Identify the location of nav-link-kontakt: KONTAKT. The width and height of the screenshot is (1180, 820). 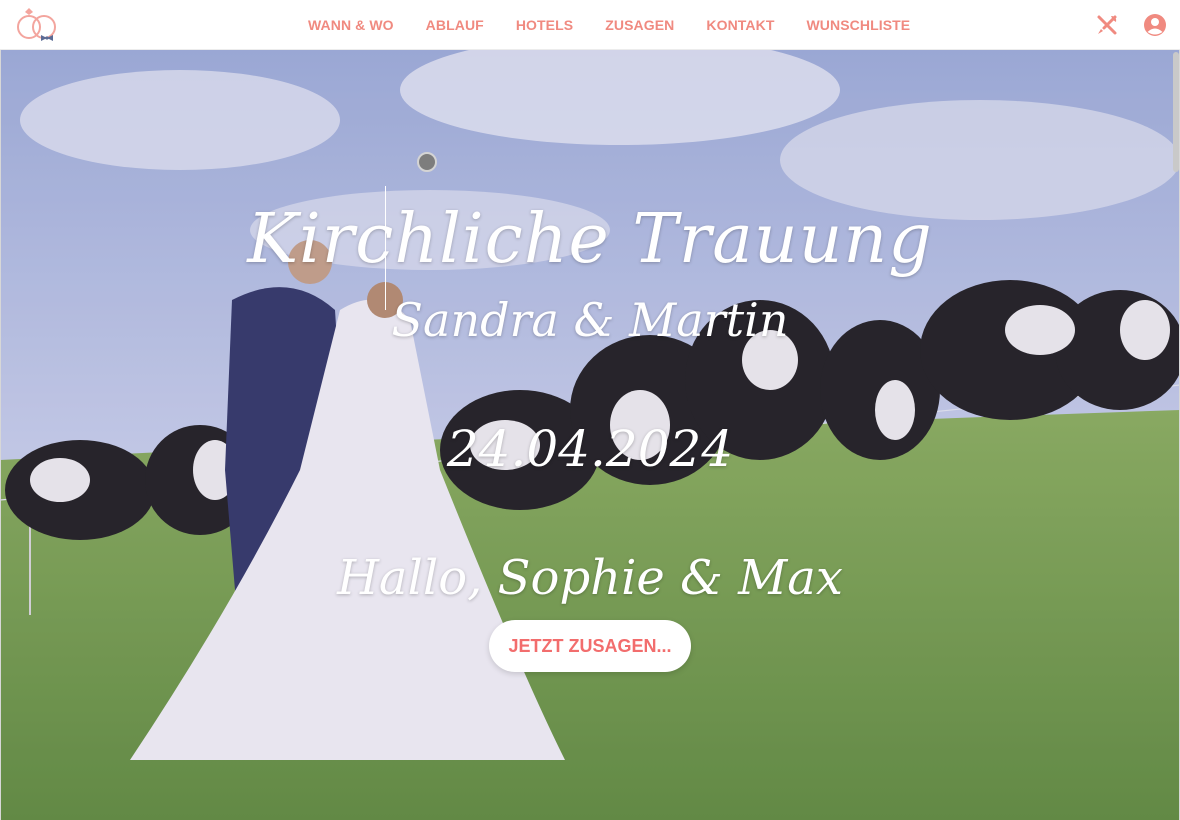
(740, 25).